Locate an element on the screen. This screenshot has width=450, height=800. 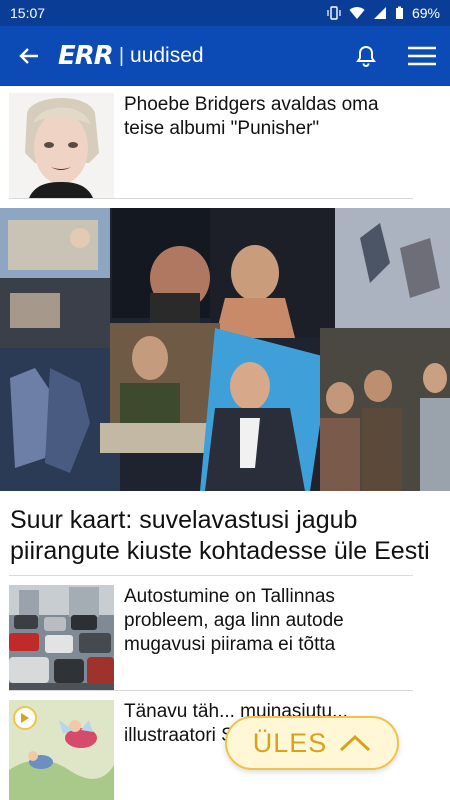
scroll-to-top-label: ÜLES is located at coordinates (290, 742).